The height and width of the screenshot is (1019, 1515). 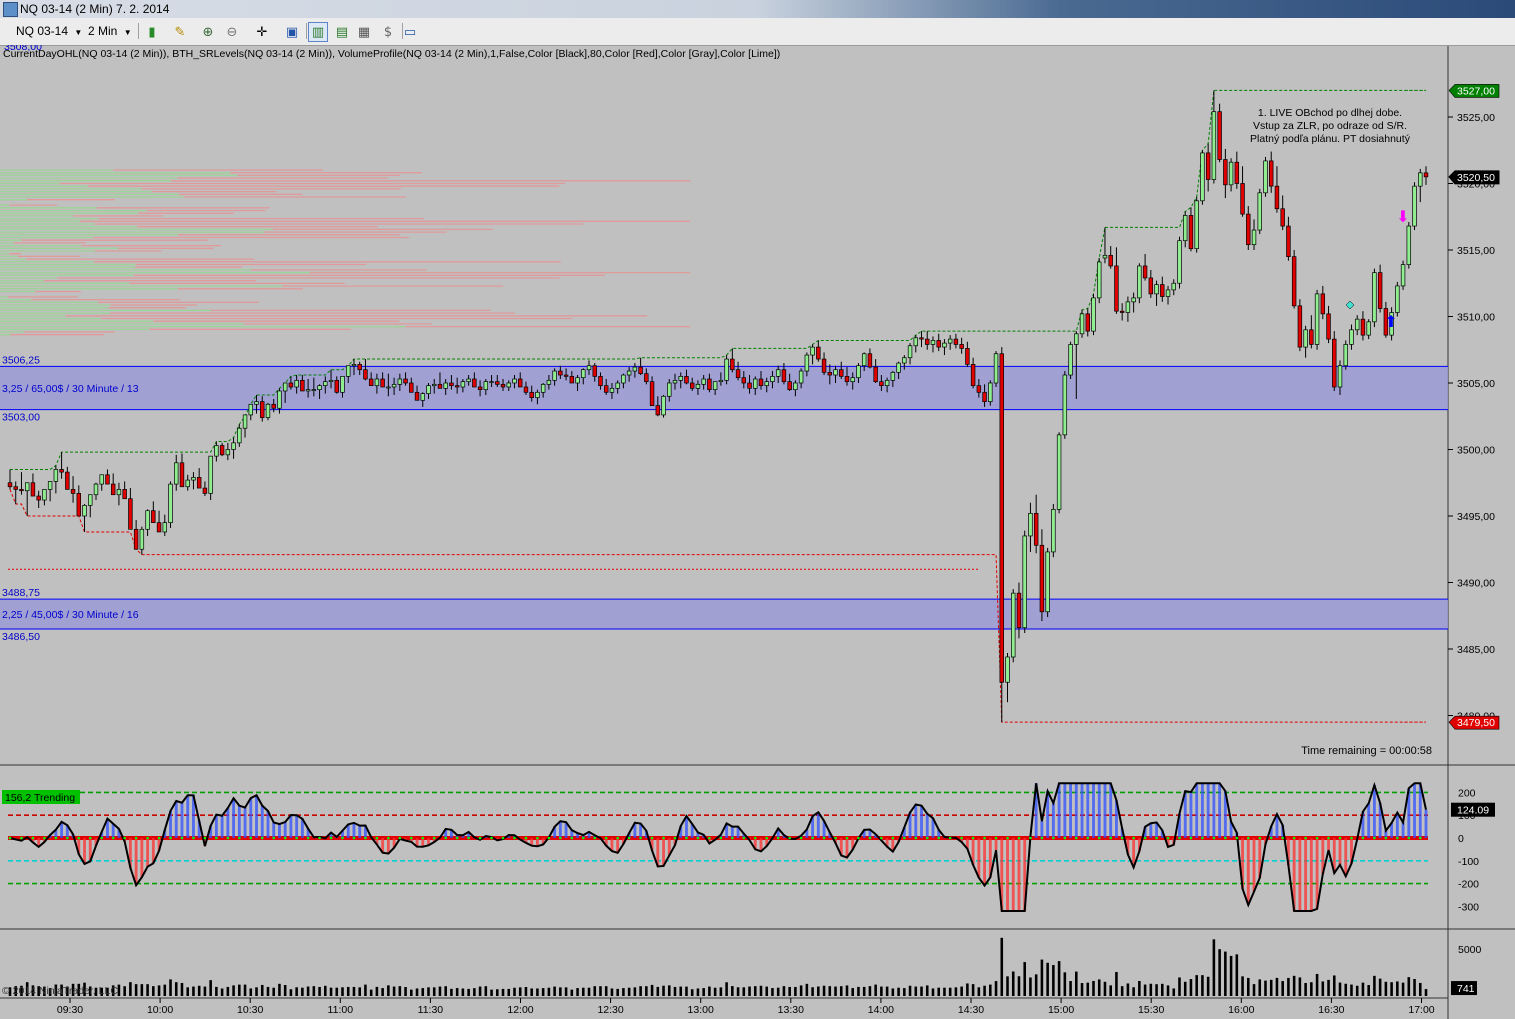 What do you see at coordinates (60, 991) in the screenshot?
I see `copyright-label: © 2014 NinjaTrader, LLC` at bounding box center [60, 991].